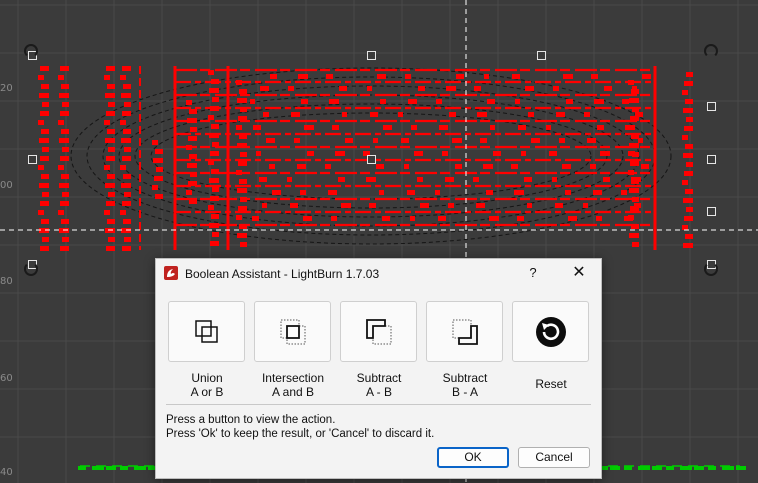 The width and height of the screenshot is (758, 483). Describe the element at coordinates (206, 331) in the screenshot. I see `union-button` at that location.